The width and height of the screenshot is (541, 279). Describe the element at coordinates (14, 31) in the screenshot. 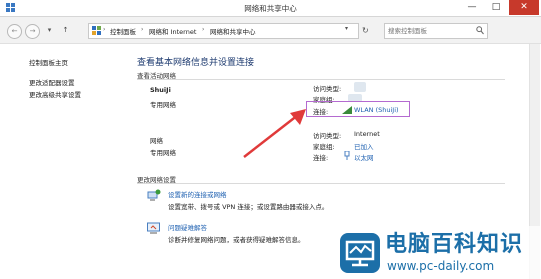

I see `back-button: ←` at that location.